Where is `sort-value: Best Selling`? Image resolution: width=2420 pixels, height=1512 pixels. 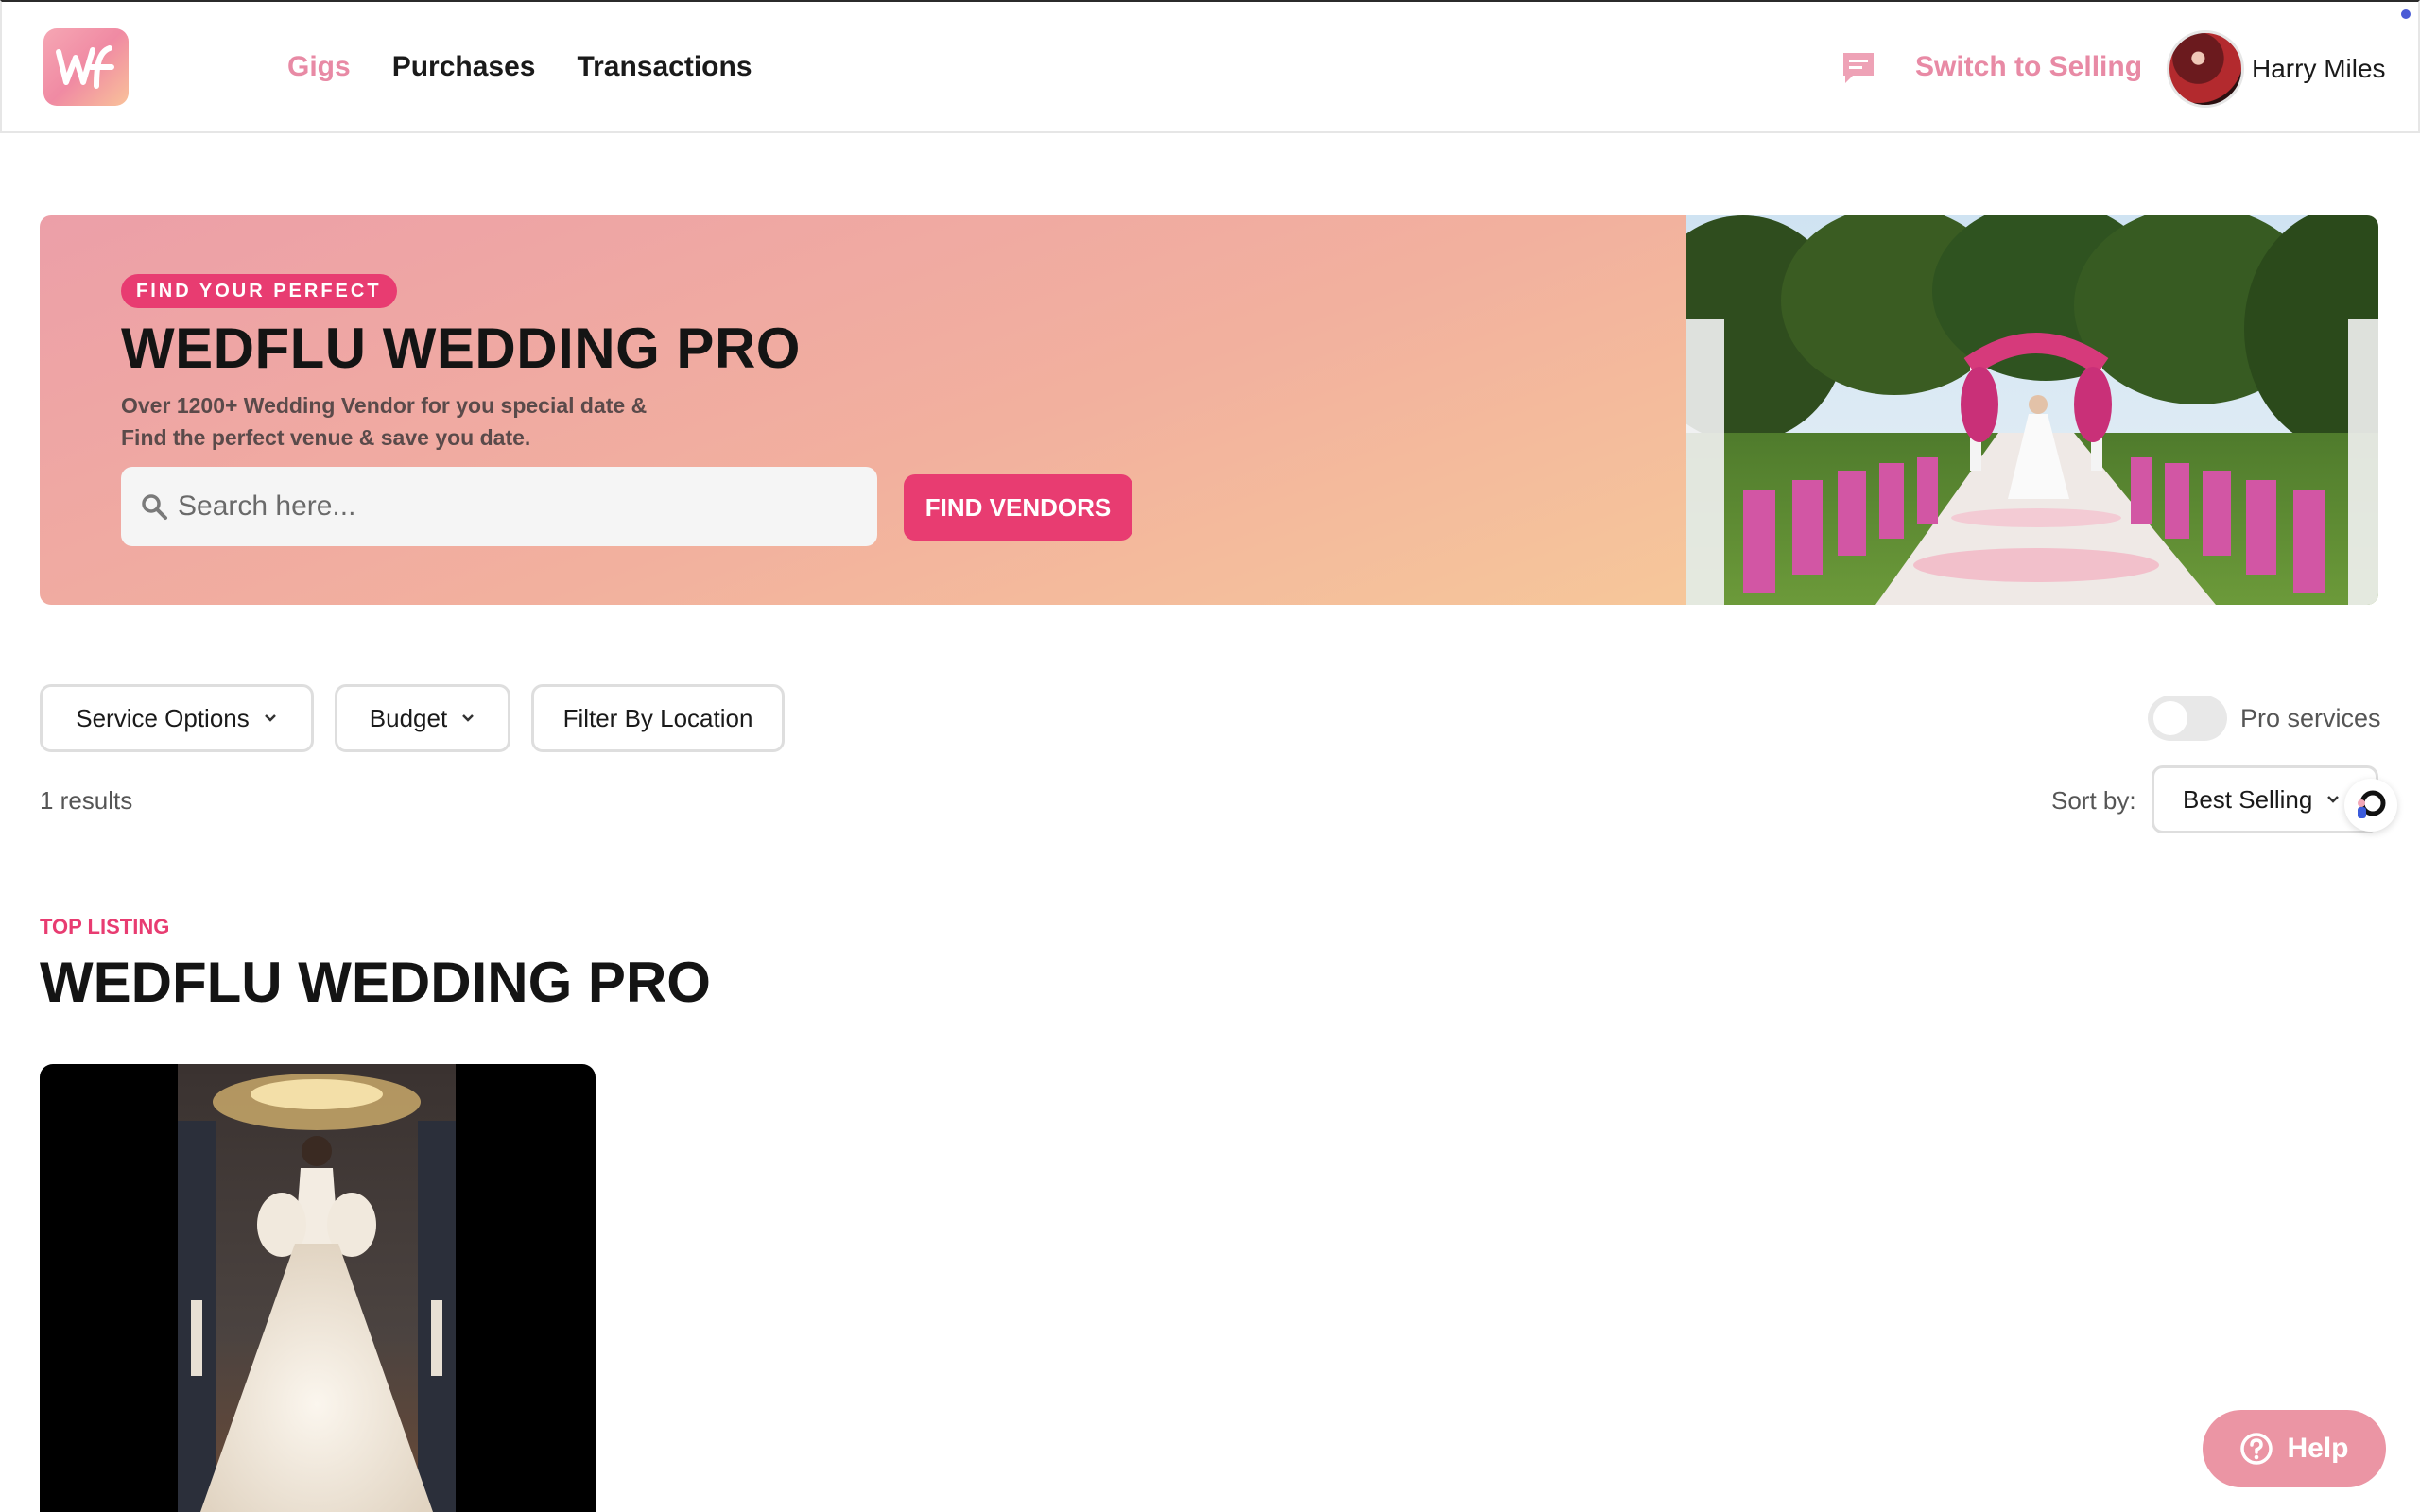 sort-value: Best Selling is located at coordinates (2248, 799).